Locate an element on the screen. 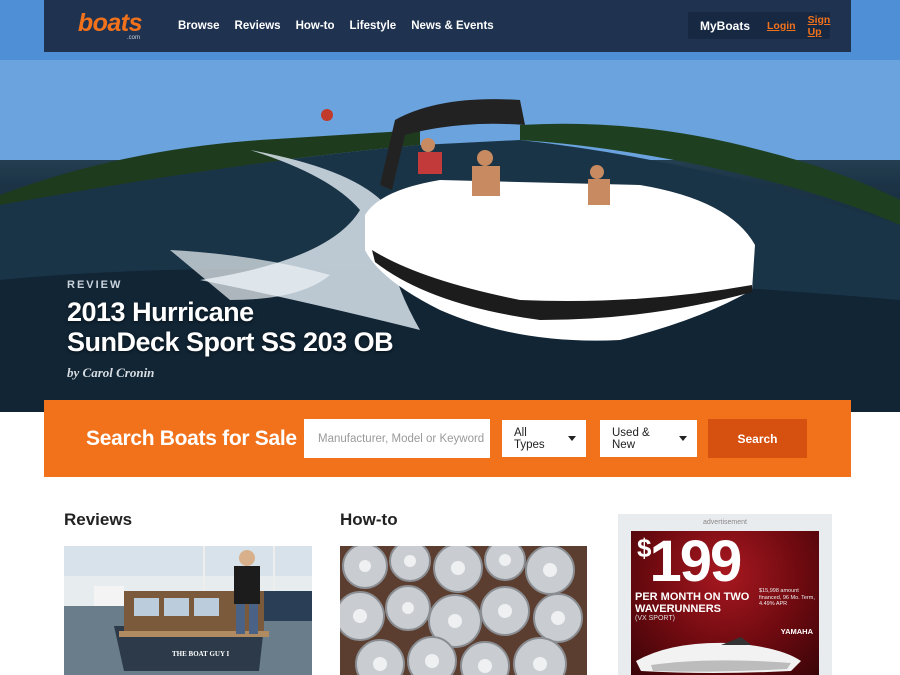  hull-name: THE BOAT GUY I is located at coordinates (201, 654).